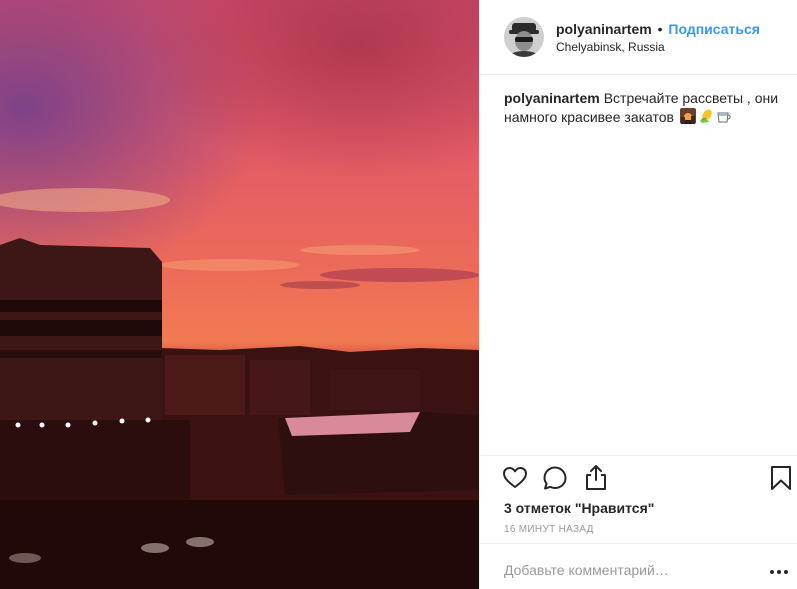 This screenshot has width=797, height=589. I want to click on share-icon, so click(596, 477).